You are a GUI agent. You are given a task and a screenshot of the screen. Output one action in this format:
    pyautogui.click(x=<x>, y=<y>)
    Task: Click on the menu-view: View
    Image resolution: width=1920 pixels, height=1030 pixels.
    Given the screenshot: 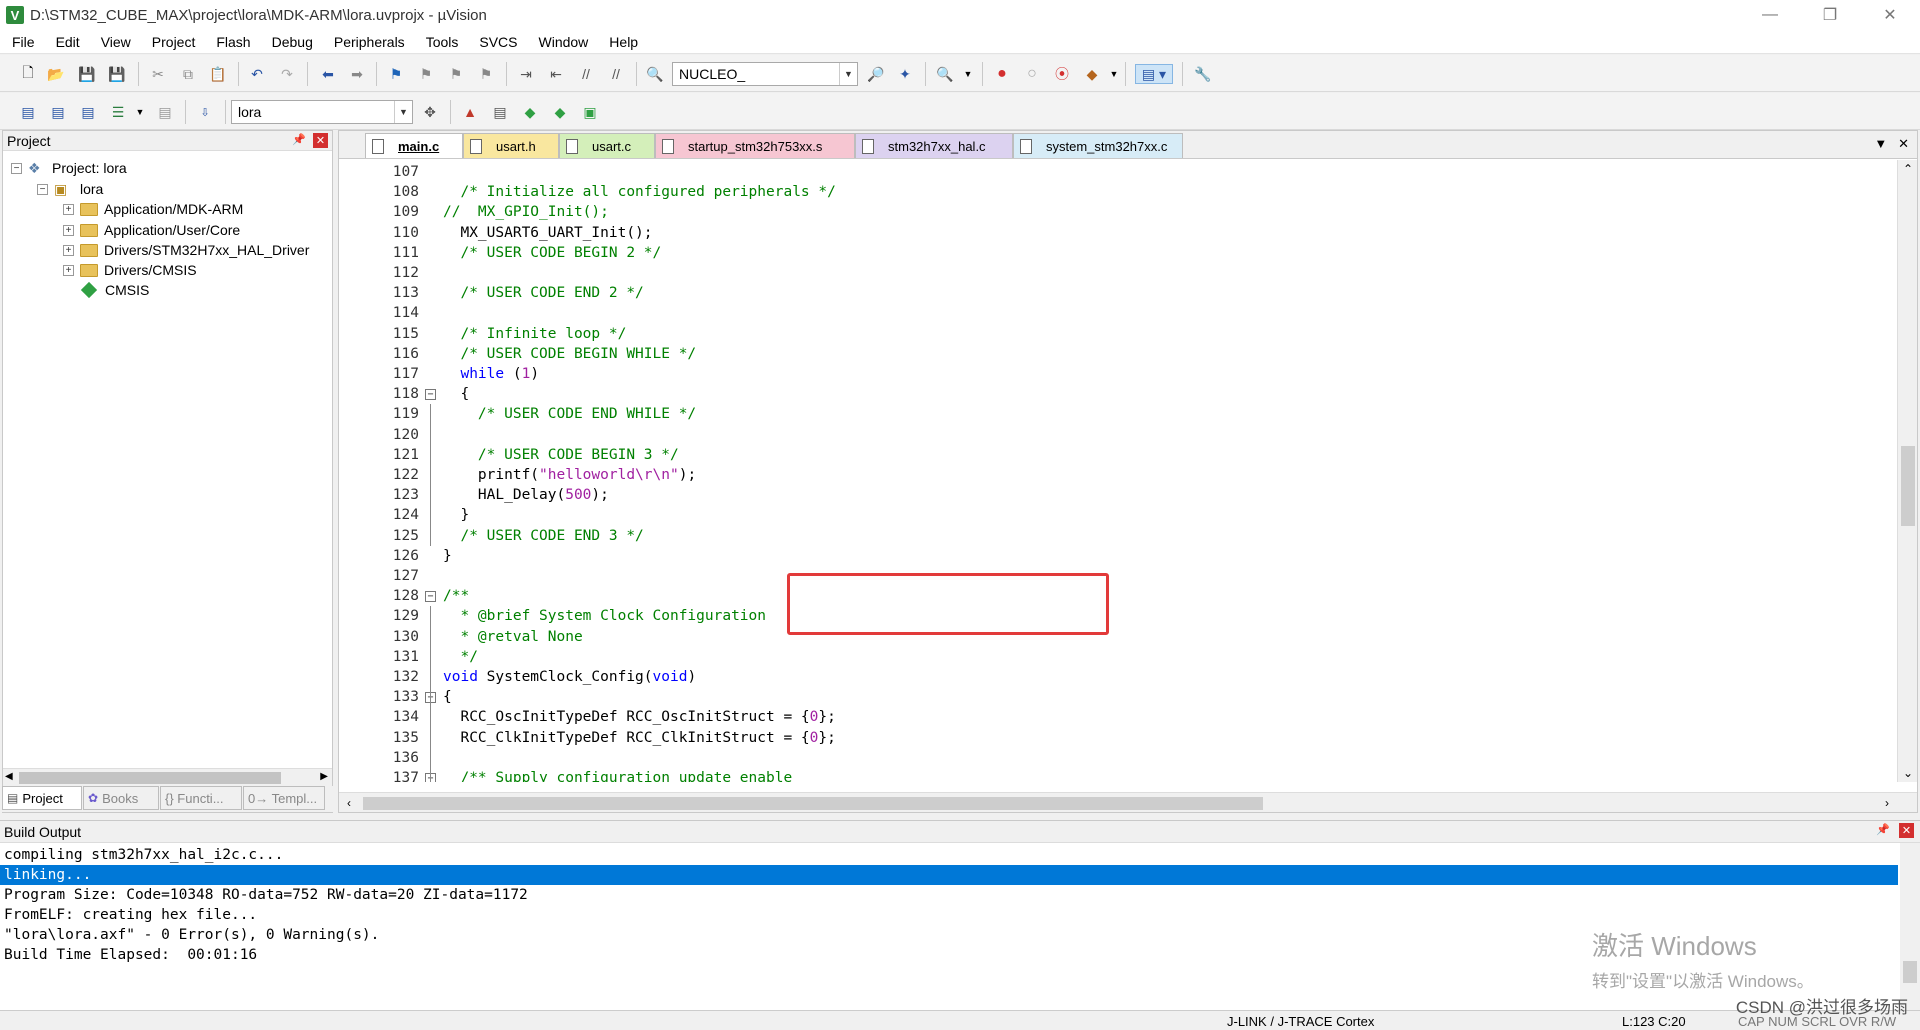 What is the action you would take?
    pyautogui.click(x=114, y=42)
    